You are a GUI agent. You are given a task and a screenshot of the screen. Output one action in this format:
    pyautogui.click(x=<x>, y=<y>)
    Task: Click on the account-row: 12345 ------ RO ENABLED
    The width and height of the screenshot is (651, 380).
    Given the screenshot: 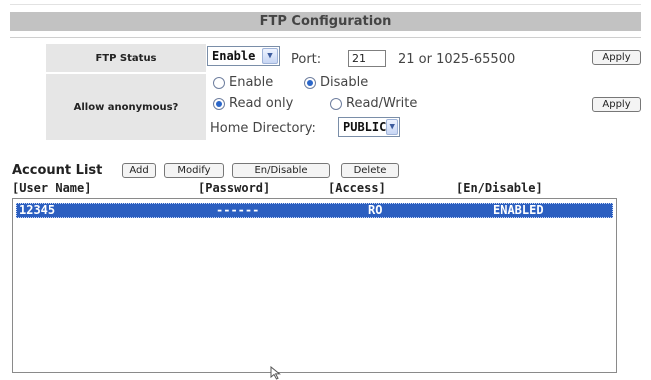 What is the action you would take?
    pyautogui.click(x=314, y=210)
    